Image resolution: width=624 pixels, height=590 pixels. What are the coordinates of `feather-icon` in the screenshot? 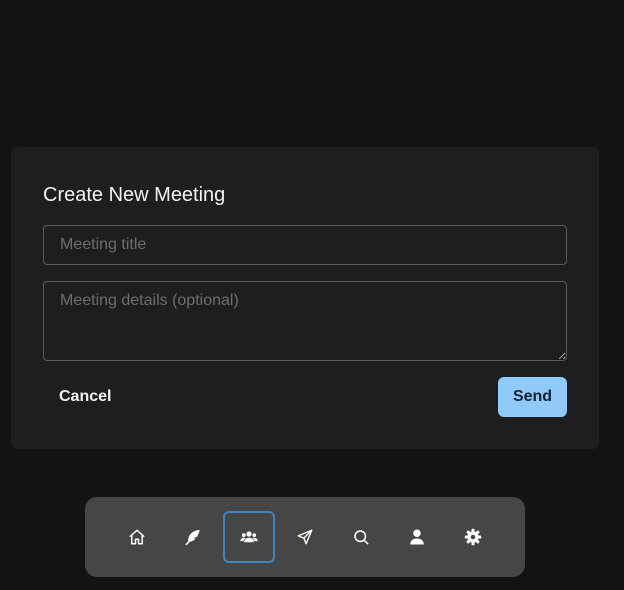 It's located at (192, 537).